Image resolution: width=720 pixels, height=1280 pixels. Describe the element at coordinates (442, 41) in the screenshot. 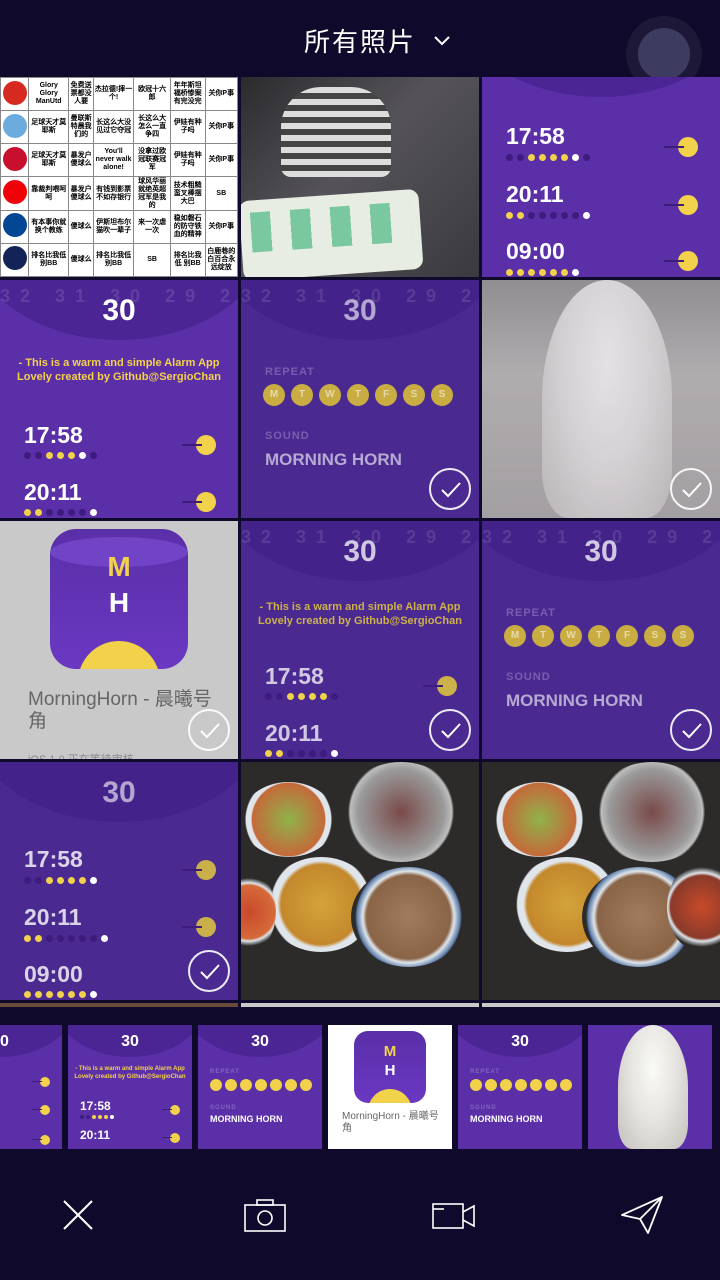

I see `chevron-down-icon` at that location.